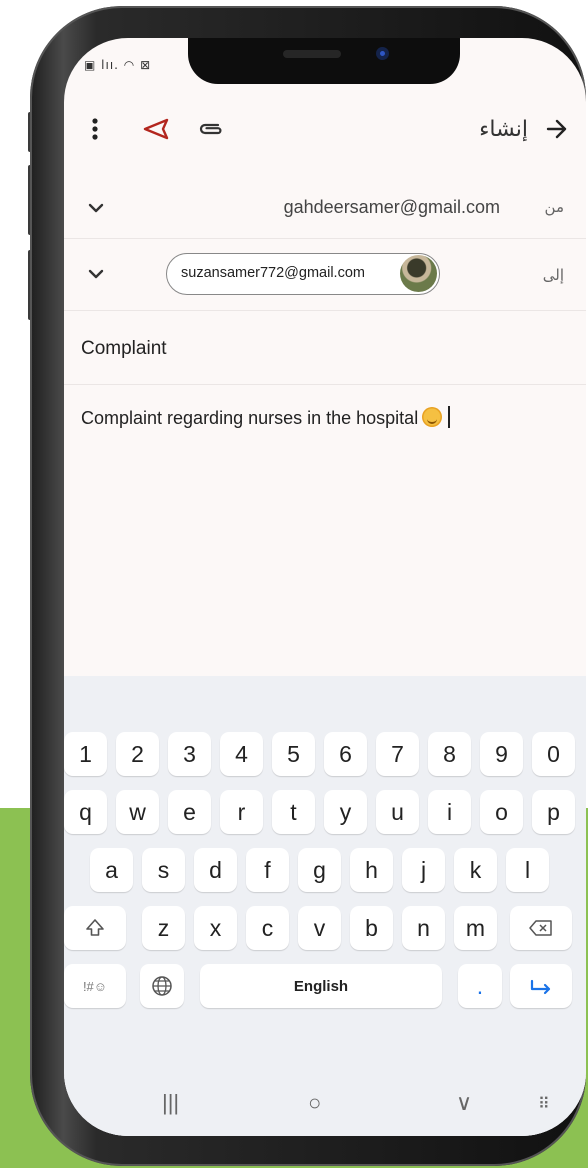 The height and width of the screenshot is (1168, 588). Describe the element at coordinates (324, 61) in the screenshot. I see `notch` at that location.